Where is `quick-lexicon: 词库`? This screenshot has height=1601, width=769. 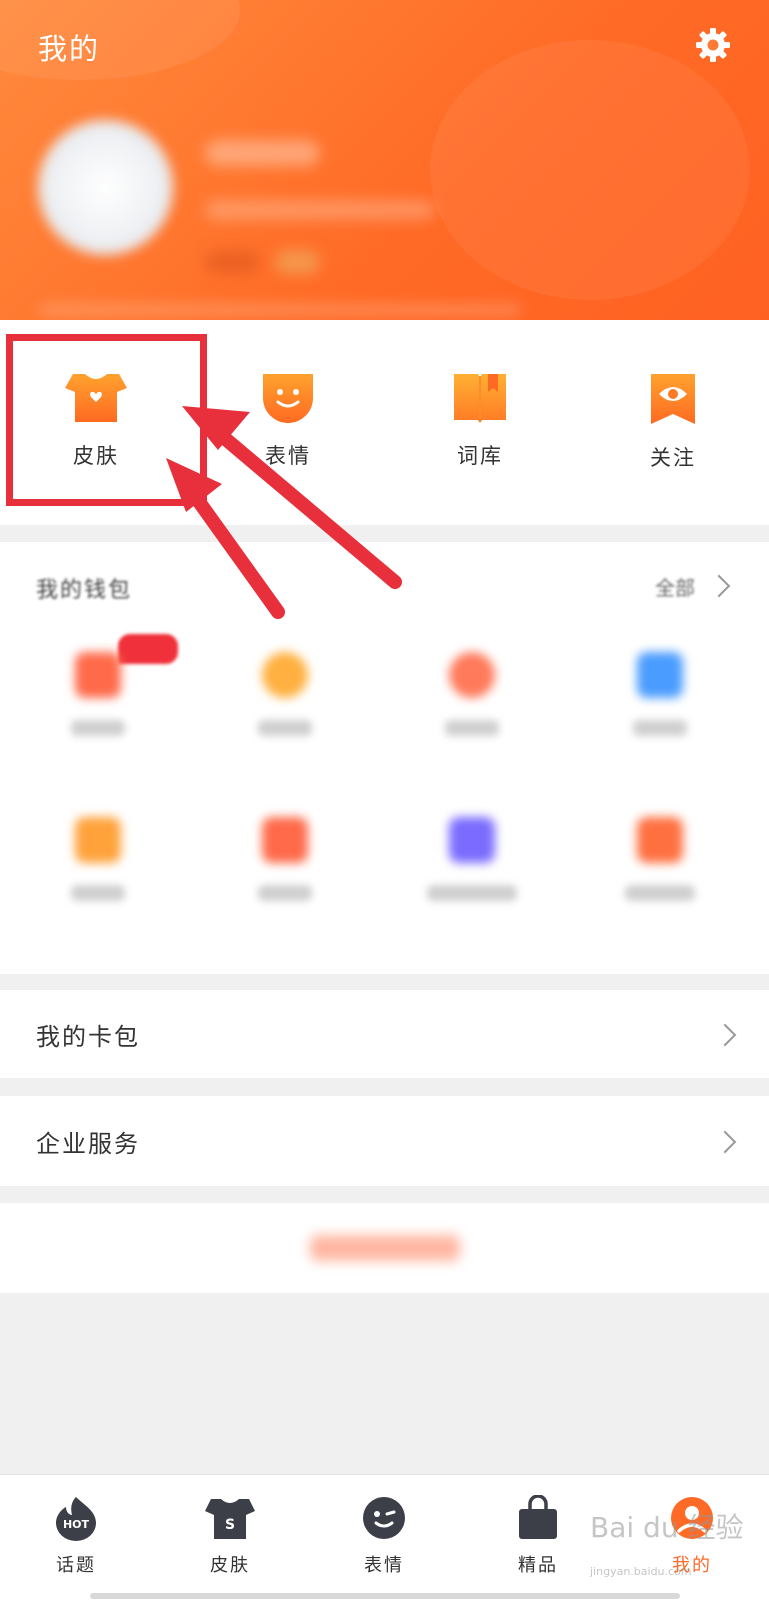
quick-lexicon: 词库 is located at coordinates (480, 421).